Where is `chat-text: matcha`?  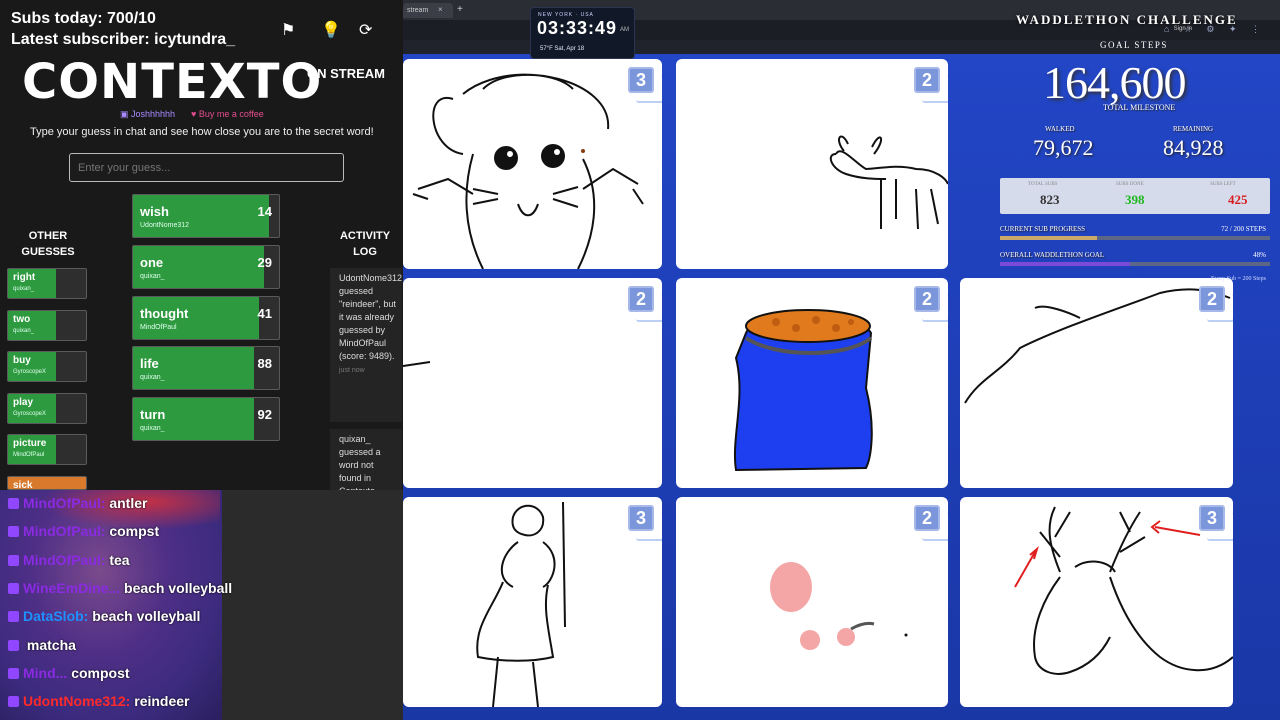
chat-text: matcha is located at coordinates (49, 644).